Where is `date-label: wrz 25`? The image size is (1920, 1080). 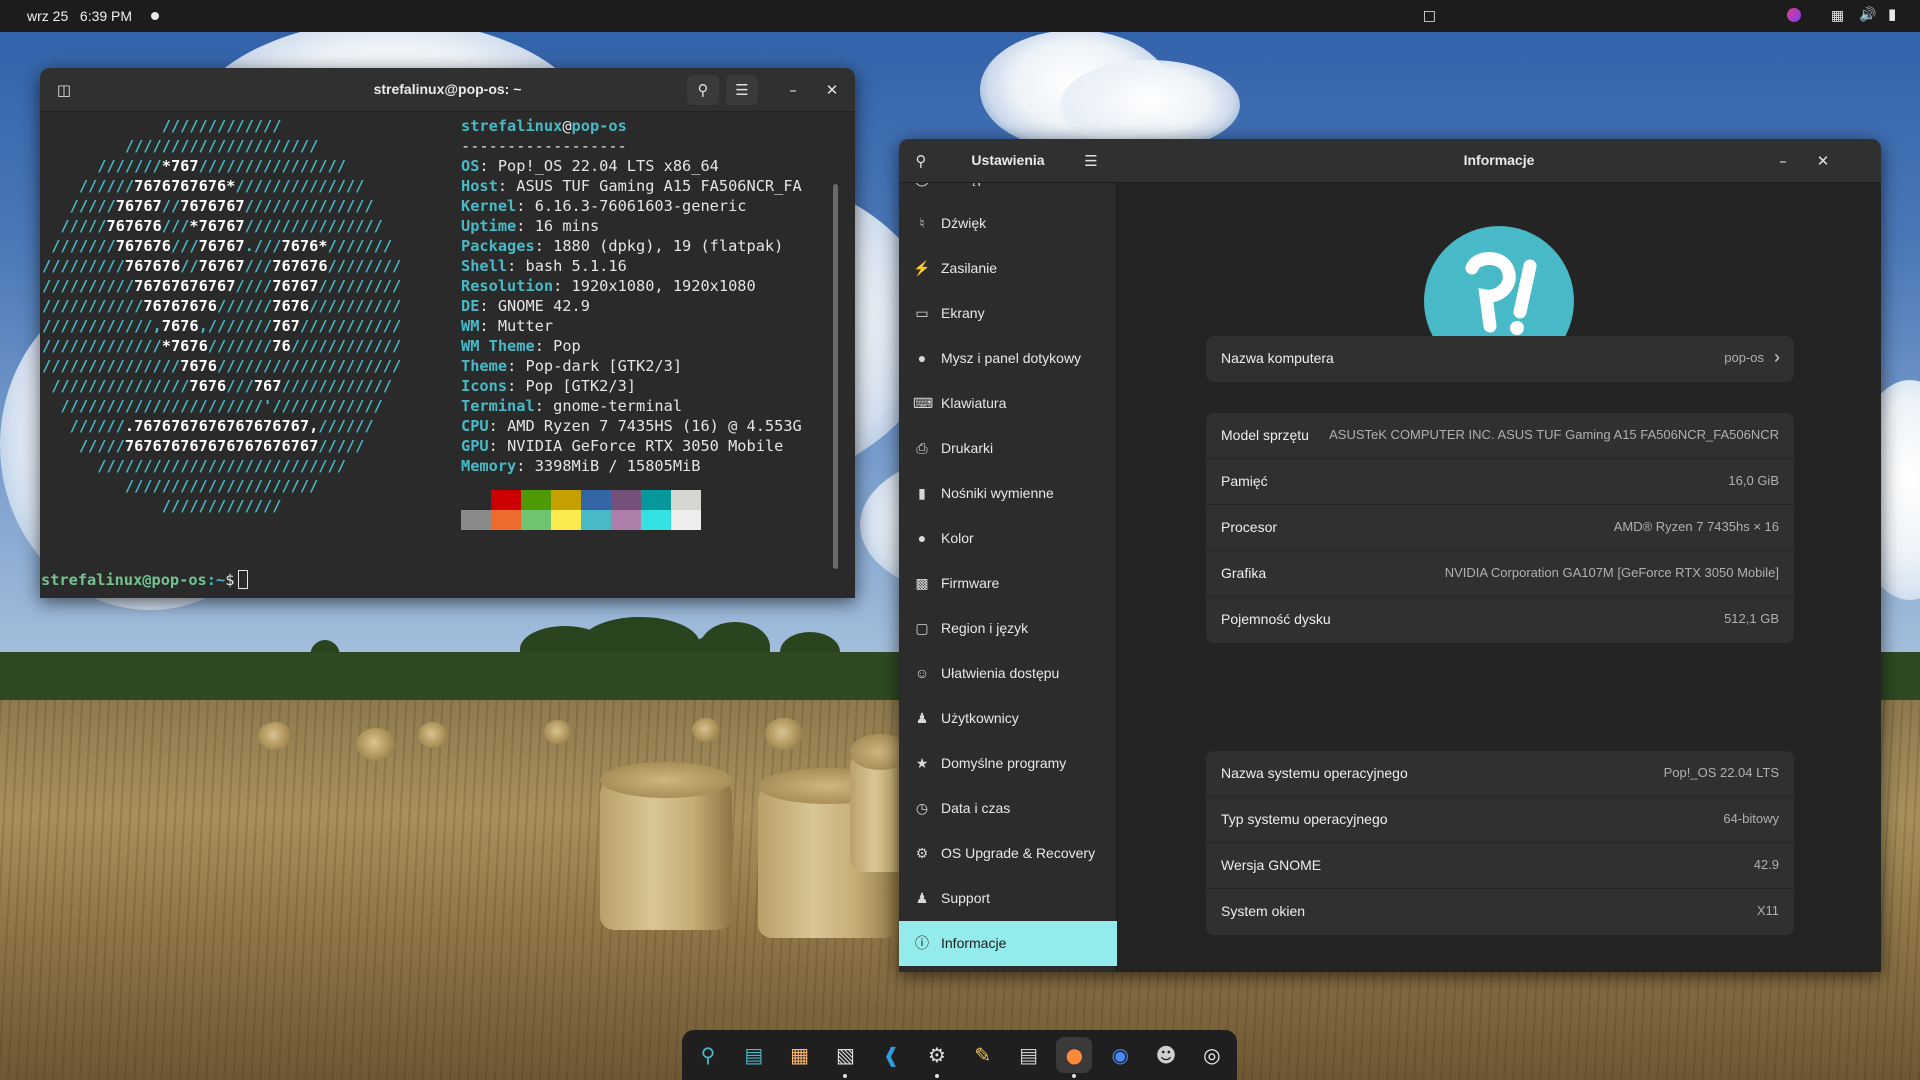
date-label: wrz 25 is located at coordinates (48, 16).